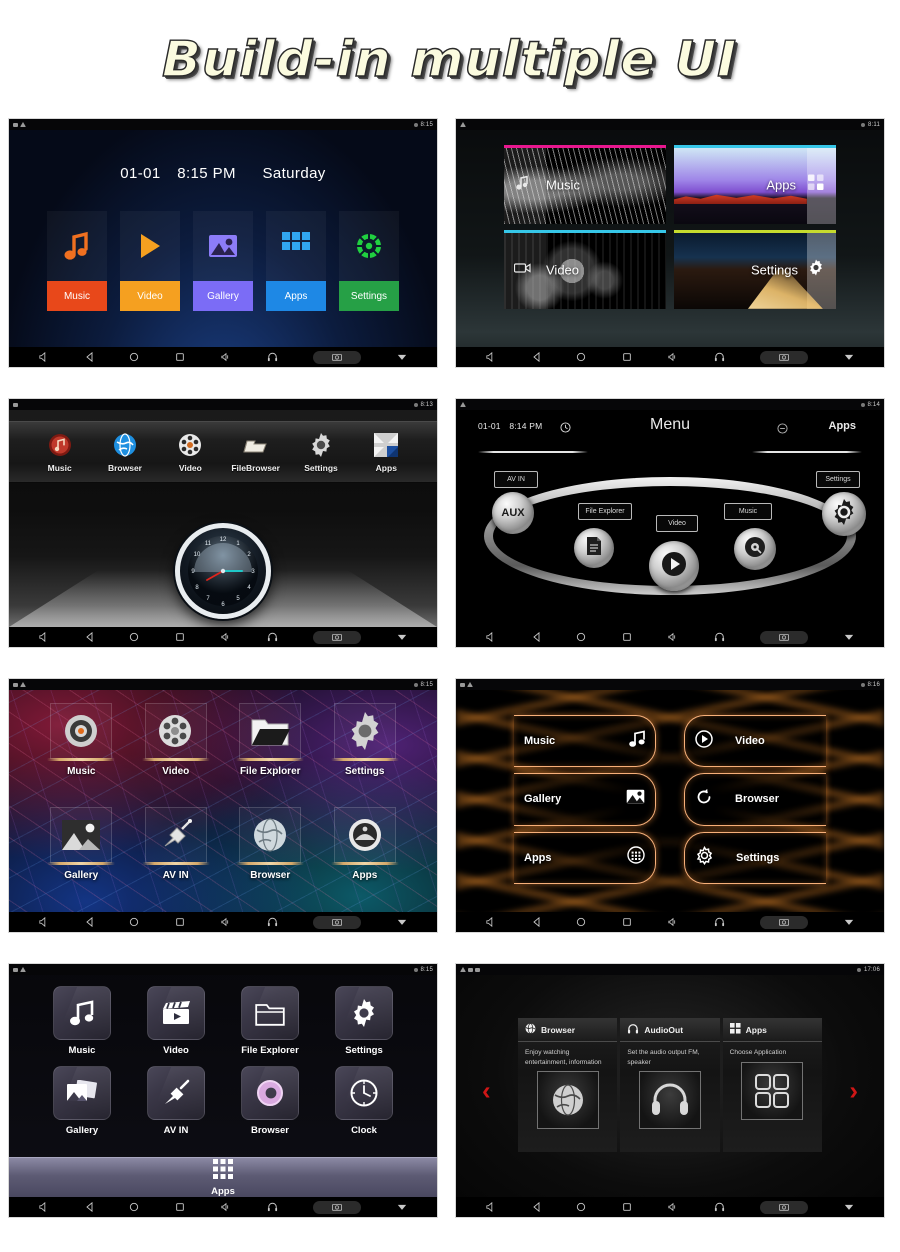 This screenshot has width=900, height=1252. I want to click on app-browser: Browser, so click(270, 856).